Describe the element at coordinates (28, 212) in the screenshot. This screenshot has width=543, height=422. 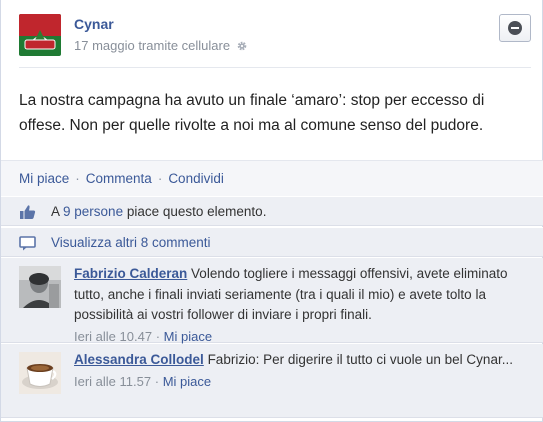
I see `thumbs-up-icon` at that location.